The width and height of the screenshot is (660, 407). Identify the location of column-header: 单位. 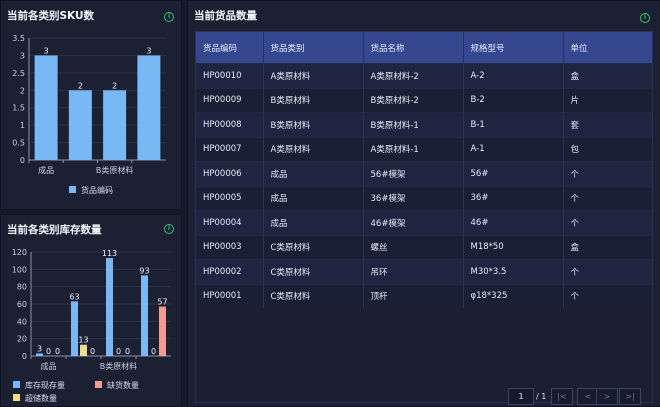
(608, 48).